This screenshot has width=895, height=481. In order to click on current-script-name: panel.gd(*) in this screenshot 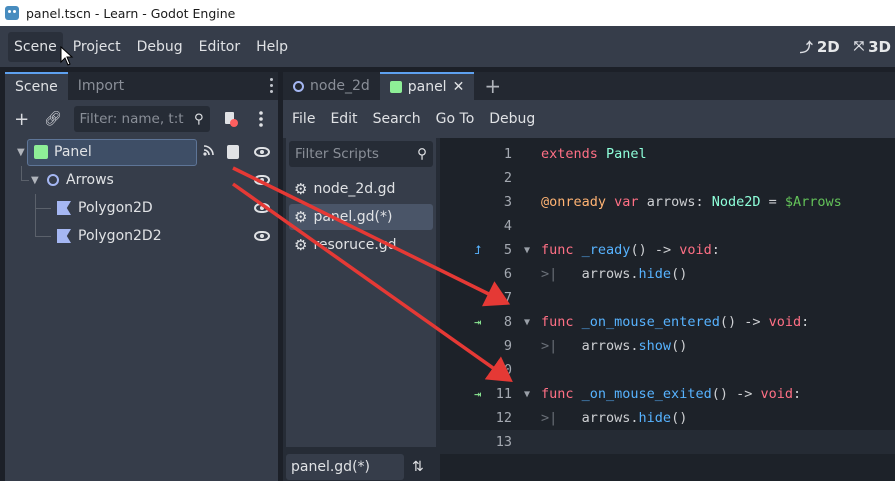, I will do `click(345, 467)`.